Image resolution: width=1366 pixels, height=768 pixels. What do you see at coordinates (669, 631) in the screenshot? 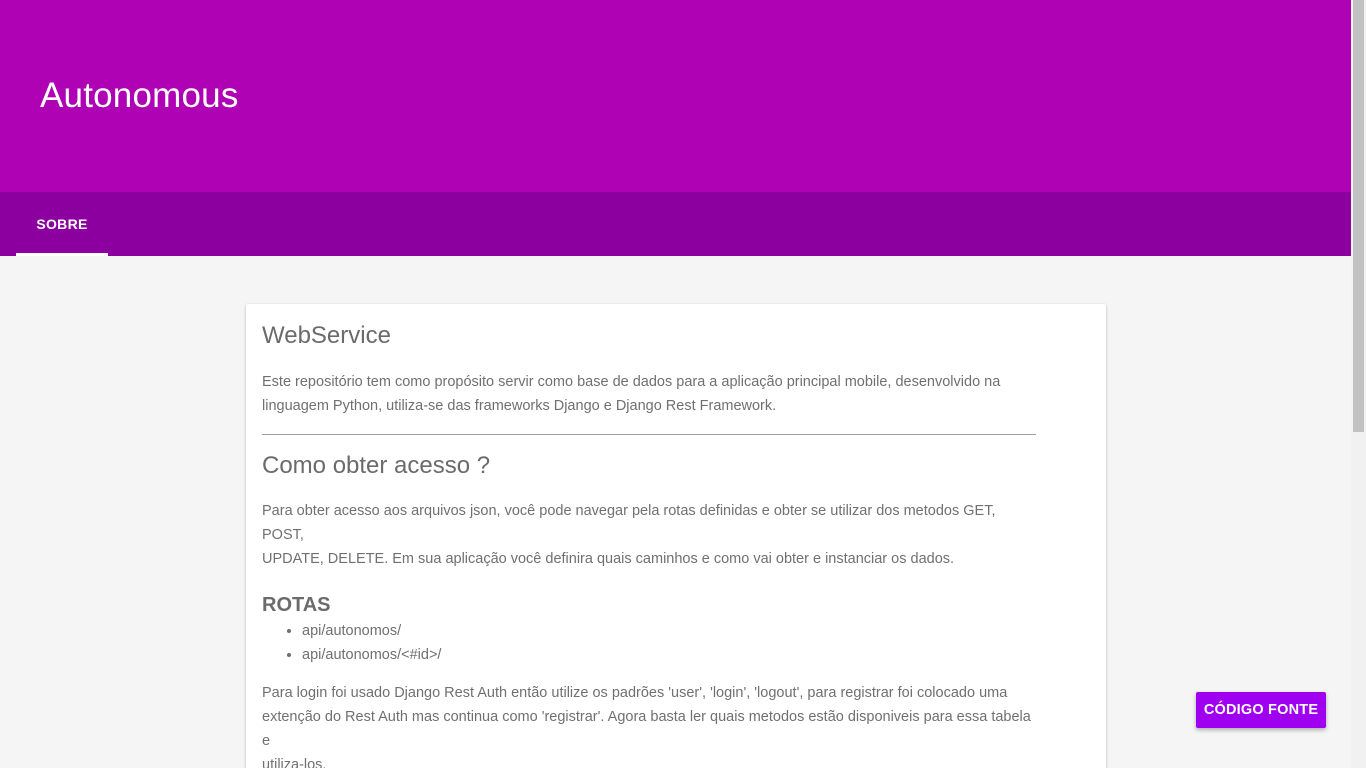
I see `list-item: api/autonomos/` at bounding box center [669, 631].